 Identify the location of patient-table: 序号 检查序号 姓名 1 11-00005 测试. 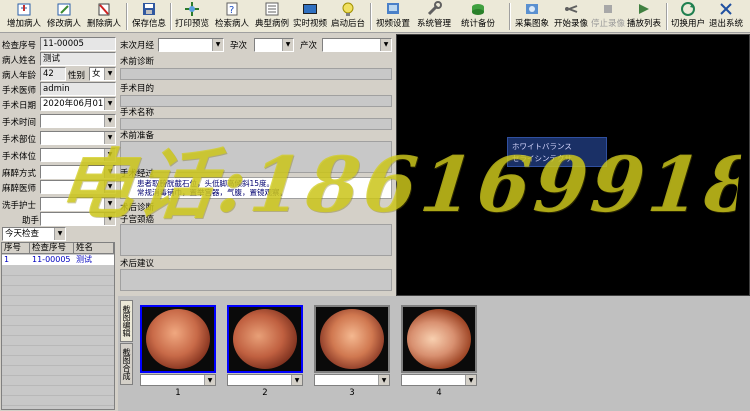
(58, 326).